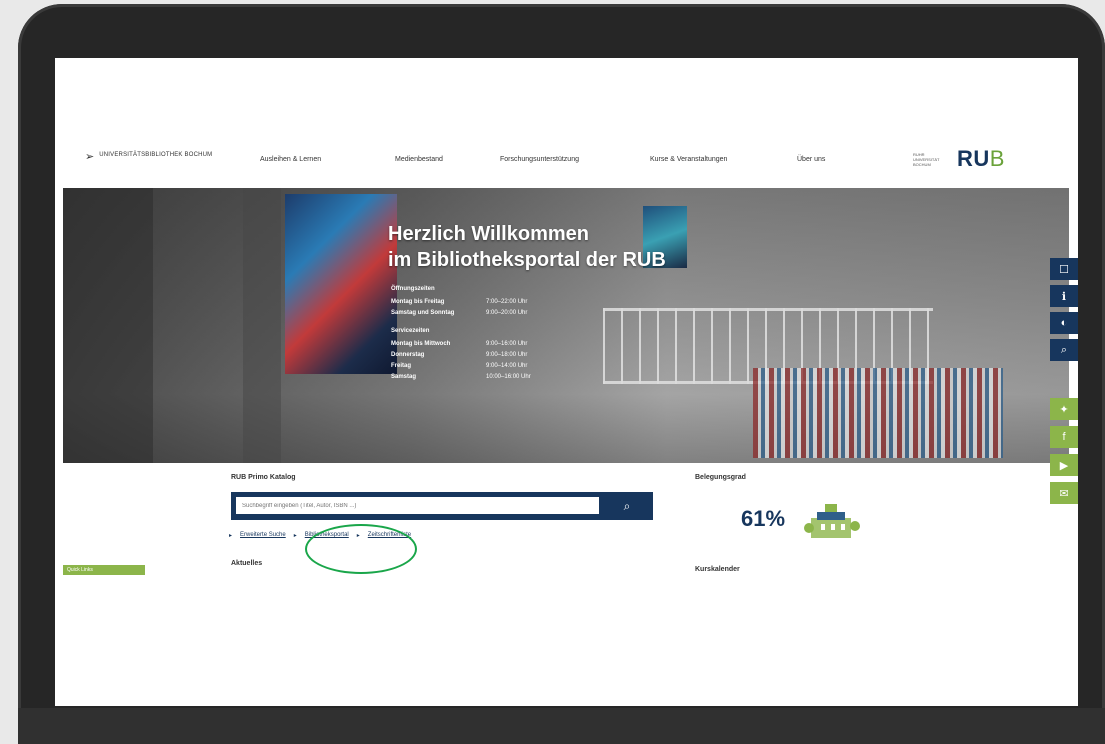 The height and width of the screenshot is (744, 1105). Describe the element at coordinates (811, 159) in the screenshot. I see `nav-ueber-uns: Über uns` at that location.